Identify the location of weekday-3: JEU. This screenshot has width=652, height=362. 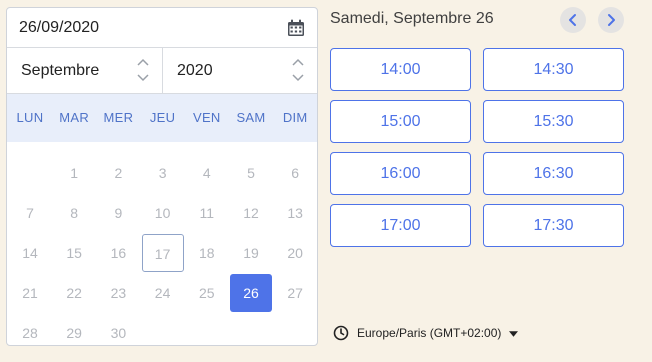
(162, 117).